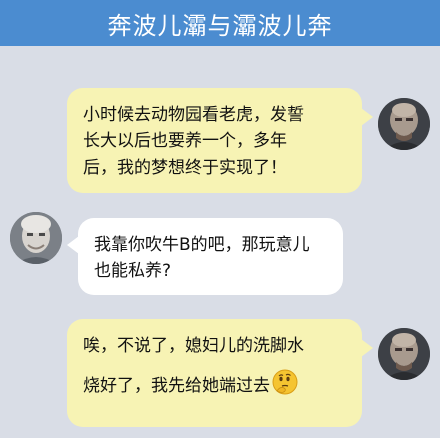 The width and height of the screenshot is (440, 438). Describe the element at coordinates (285, 386) in the screenshot. I see `thinking-face-icon` at that location.